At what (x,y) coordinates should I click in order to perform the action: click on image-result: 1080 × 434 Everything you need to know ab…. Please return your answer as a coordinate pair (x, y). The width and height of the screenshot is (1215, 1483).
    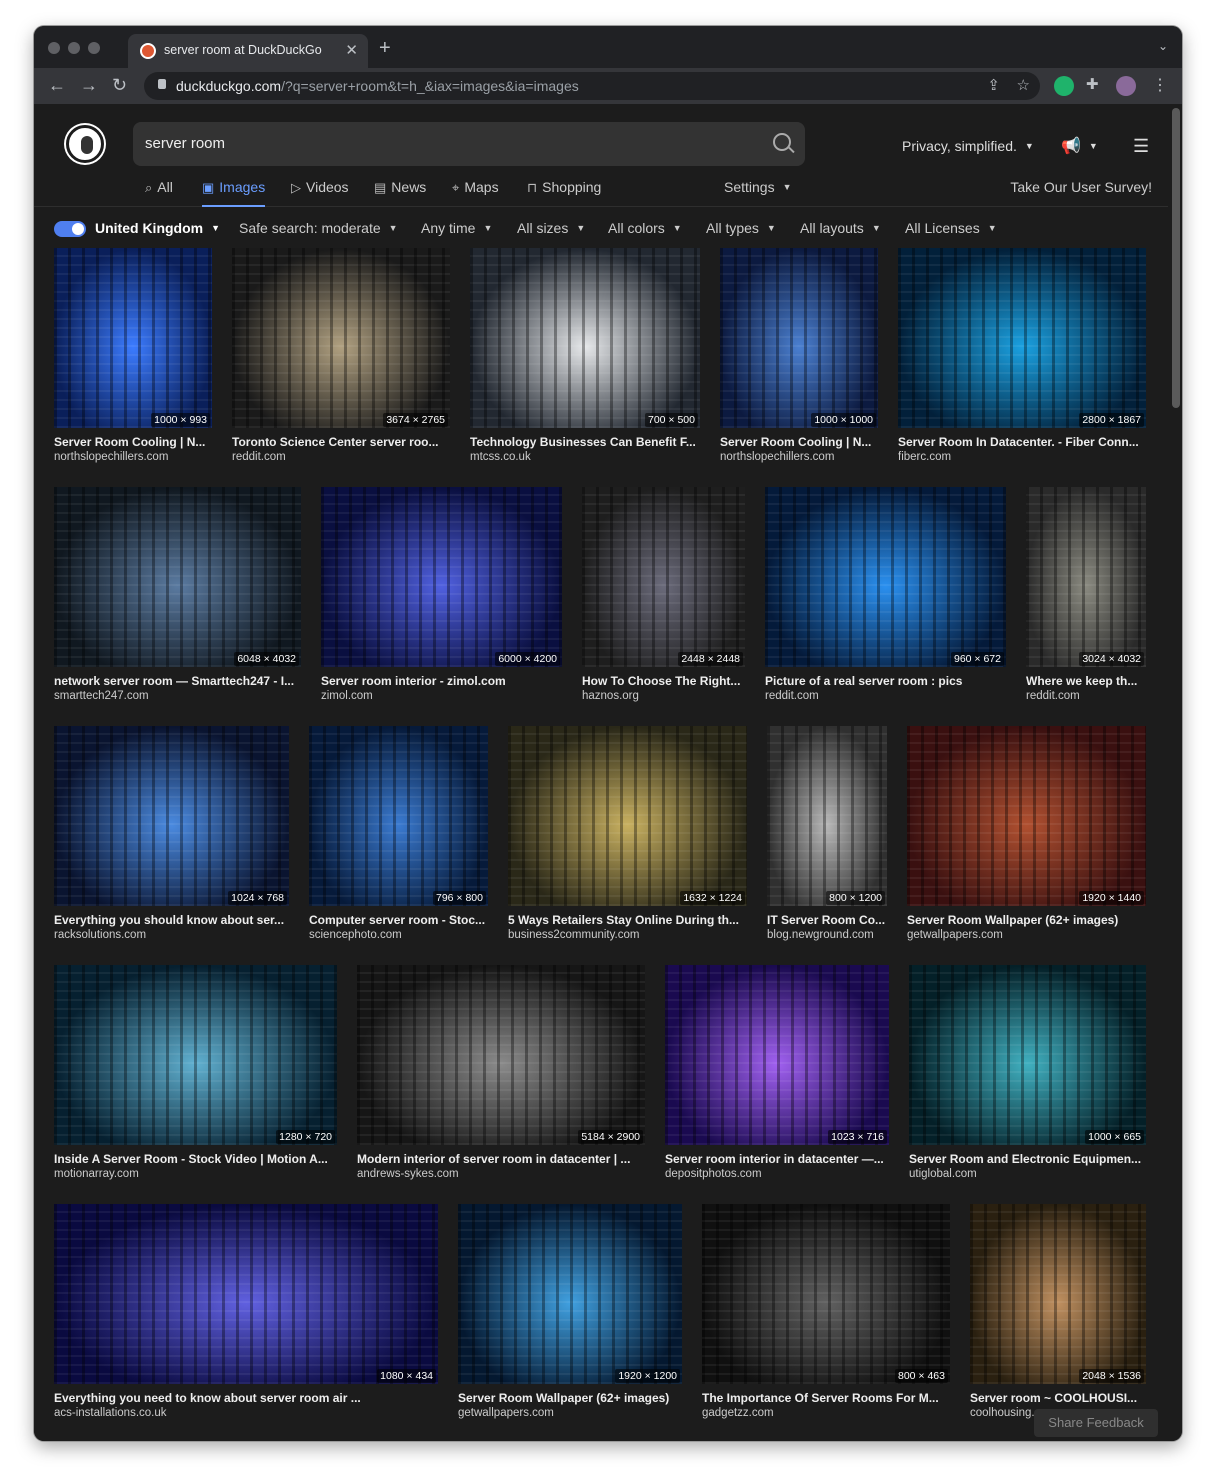
    Looking at the image, I should click on (246, 1314).